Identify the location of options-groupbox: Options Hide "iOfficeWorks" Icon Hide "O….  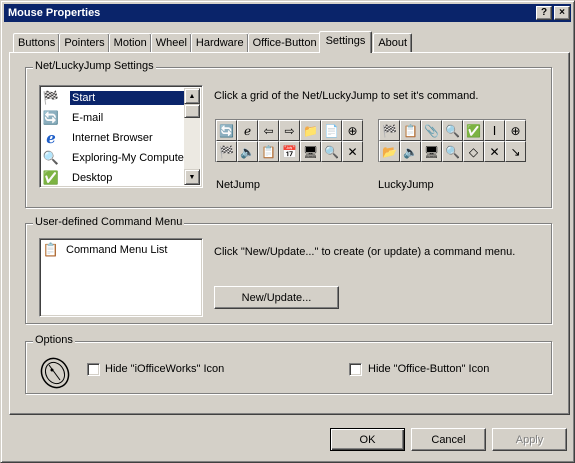
(288, 364).